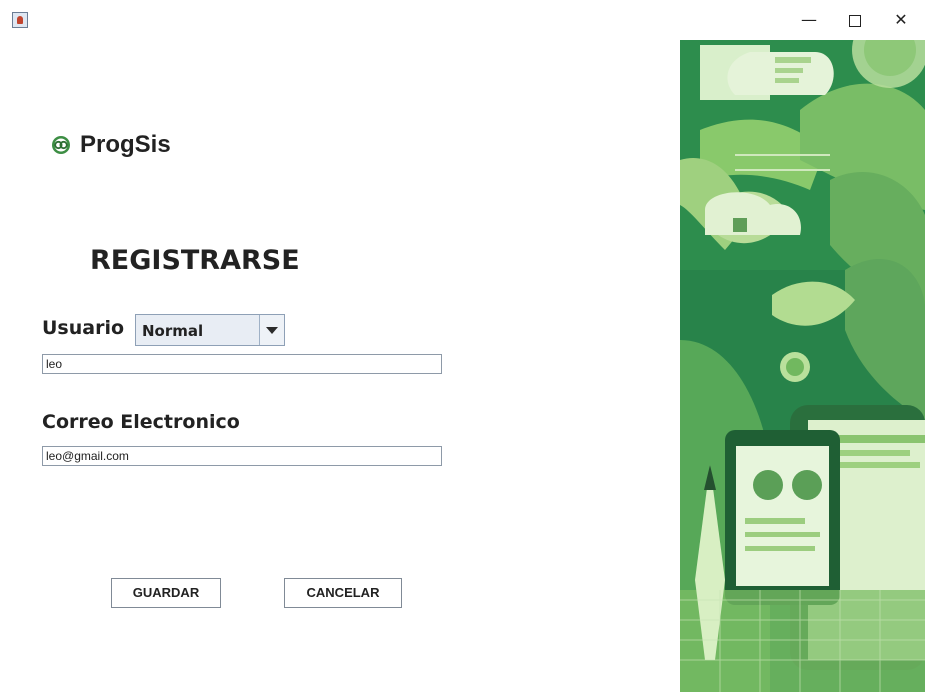 The height and width of the screenshot is (692, 925). What do you see at coordinates (242, 456) in the screenshot?
I see `email-input` at bounding box center [242, 456].